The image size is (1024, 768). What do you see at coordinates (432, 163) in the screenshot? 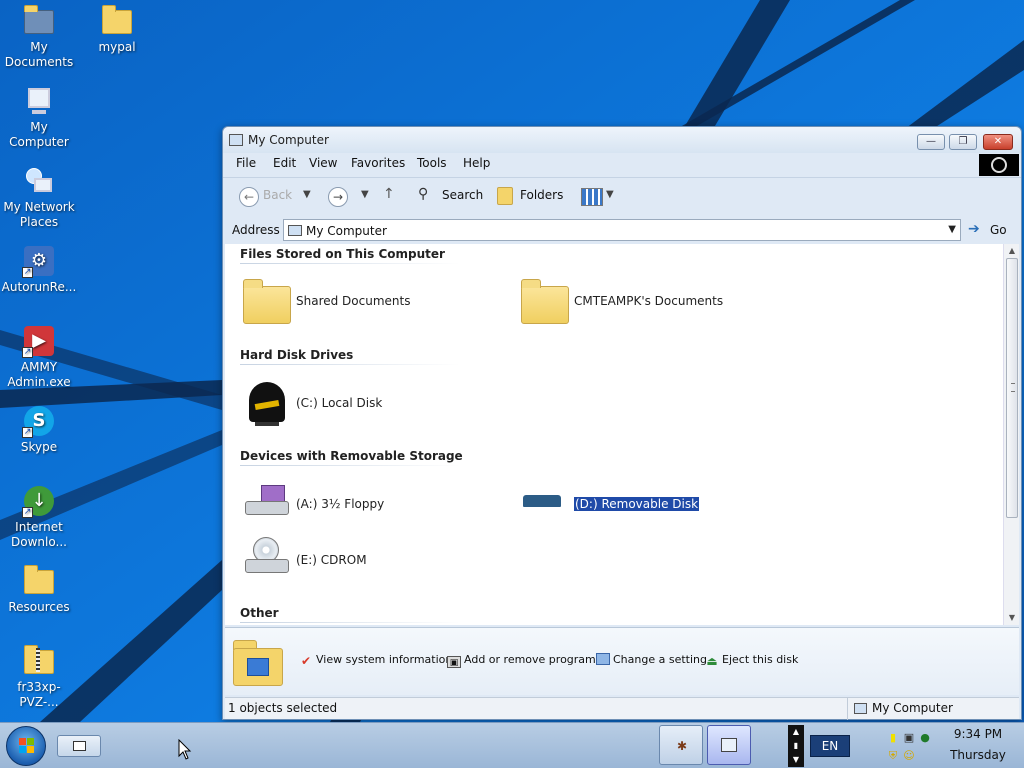
I see `menu-tools: Tools` at bounding box center [432, 163].